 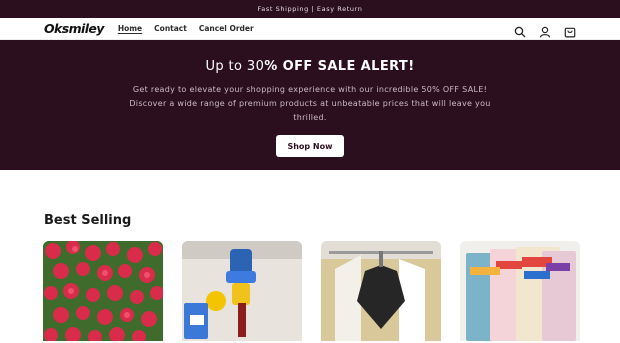 I want to click on nav-home: Home, so click(x=130, y=28).